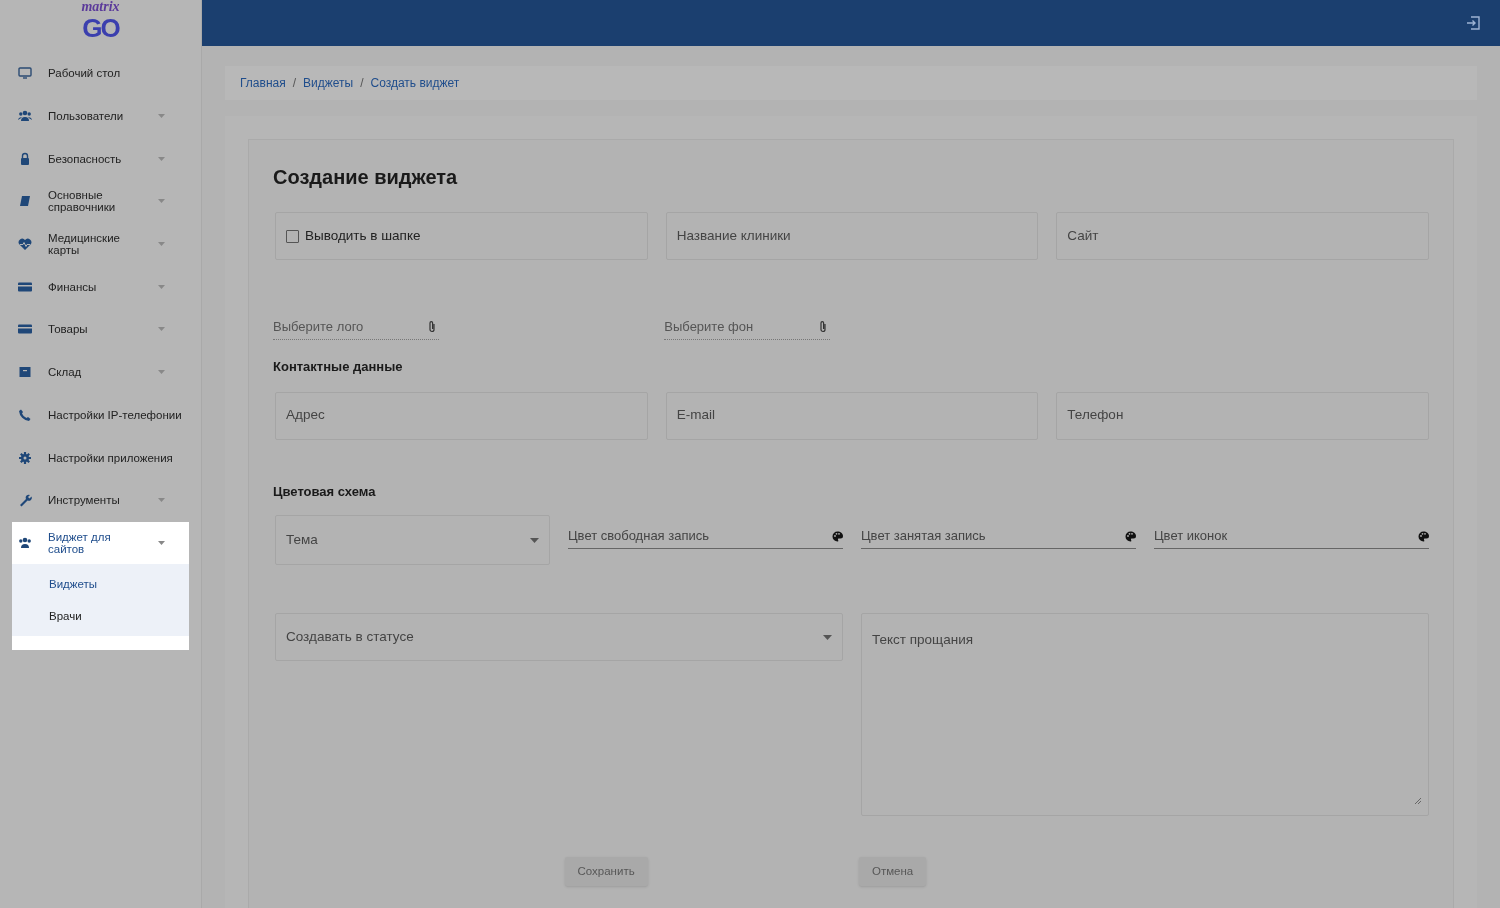  What do you see at coordinates (25, 244) in the screenshot?
I see `heart-icon` at bounding box center [25, 244].